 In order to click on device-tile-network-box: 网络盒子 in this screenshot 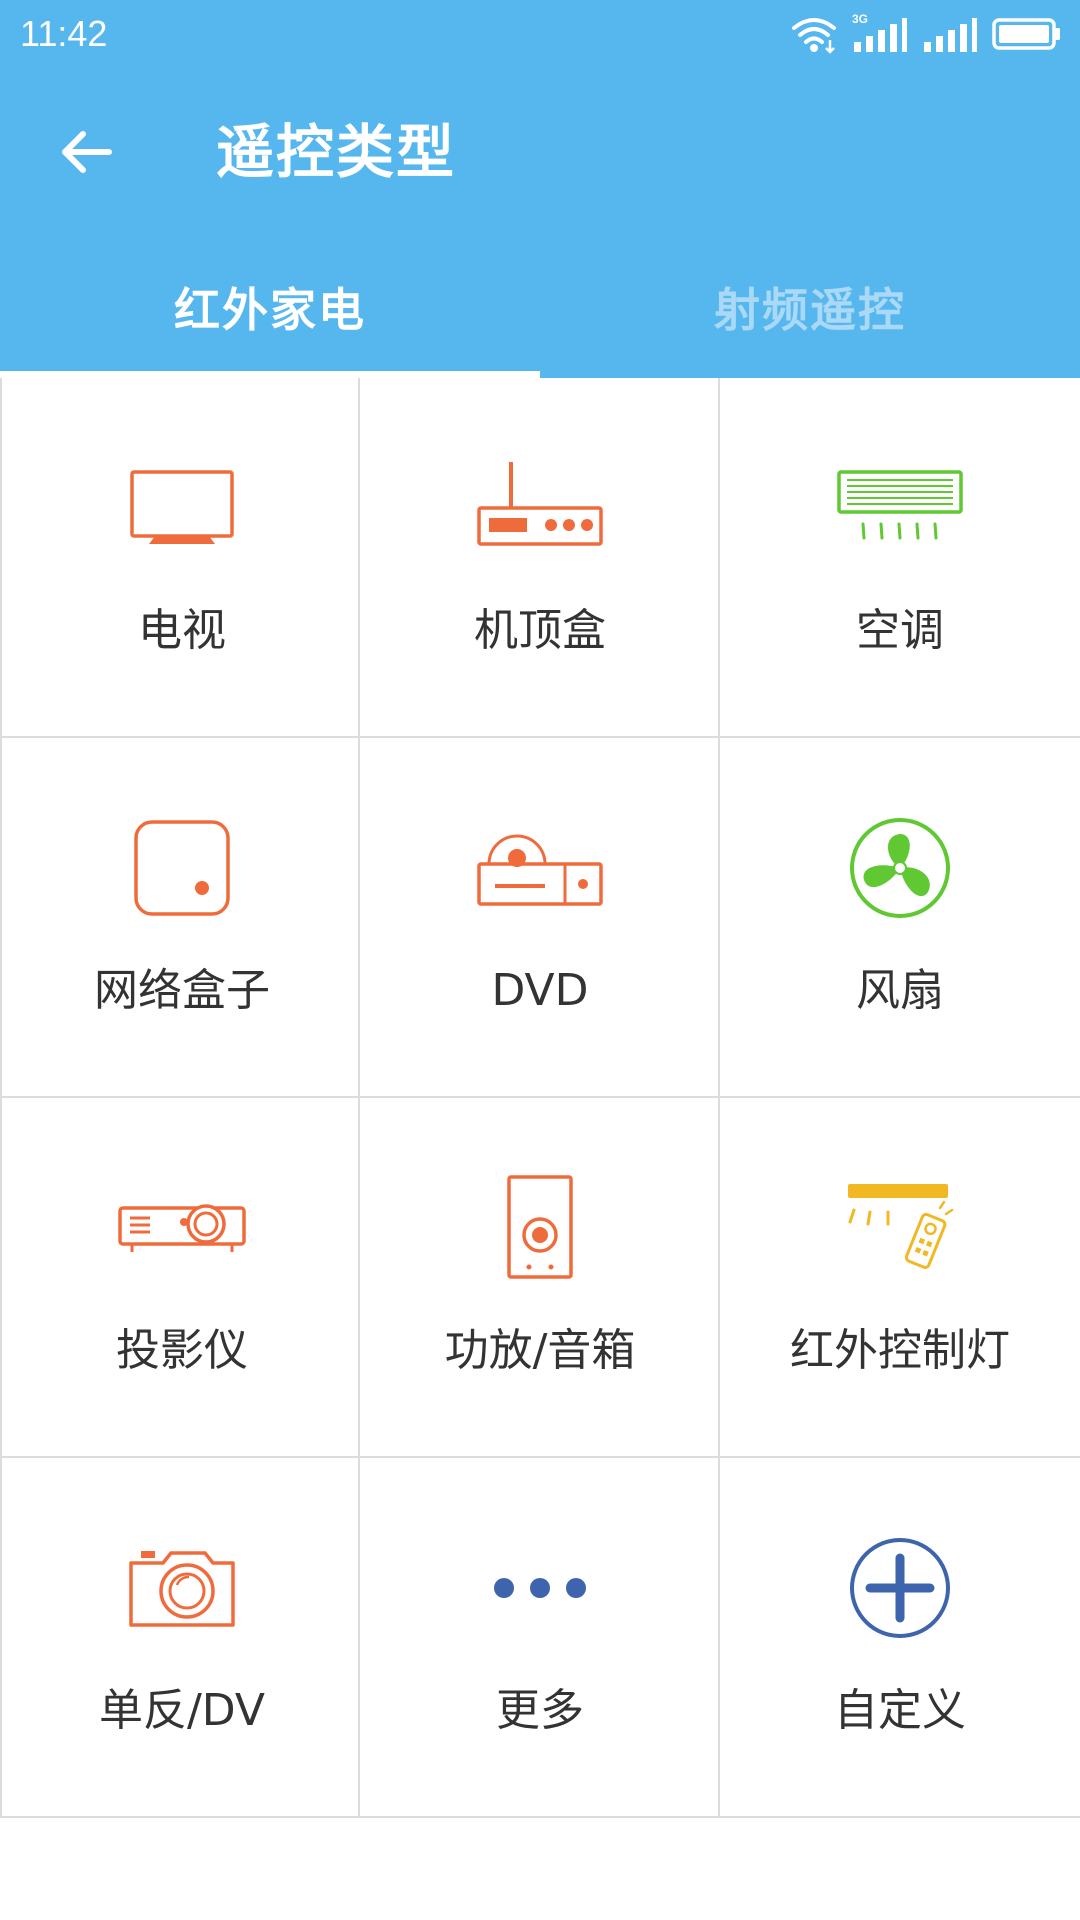, I will do `click(180, 918)`.